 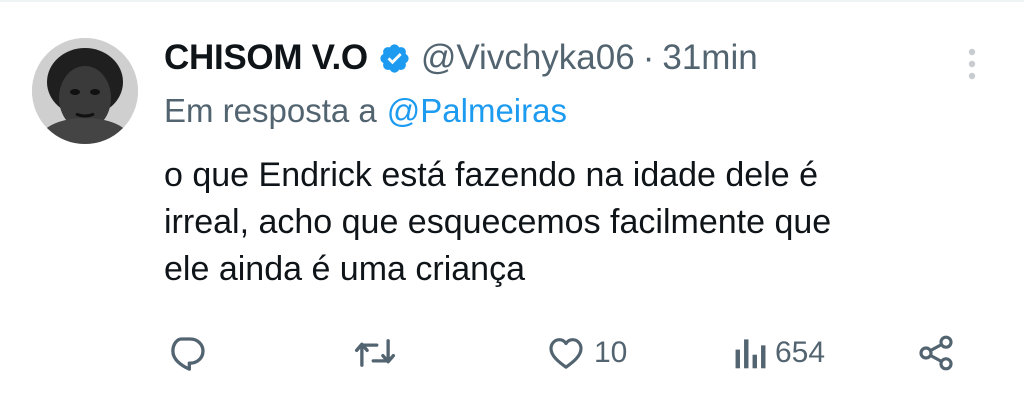 I want to click on tweet-text-line: ele ainda é uma criança, so click(x=345, y=269).